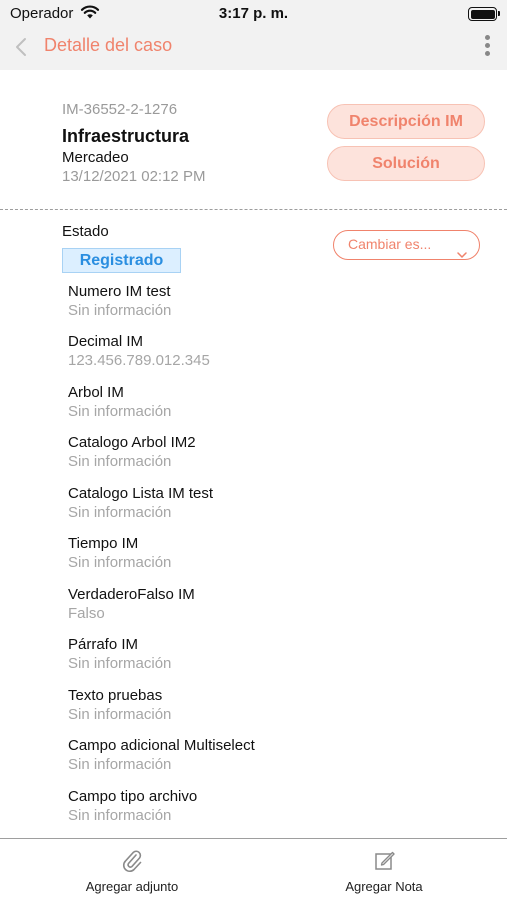  Describe the element at coordinates (139, 360) in the screenshot. I see `field-value: 123.456.789.012.345` at that location.